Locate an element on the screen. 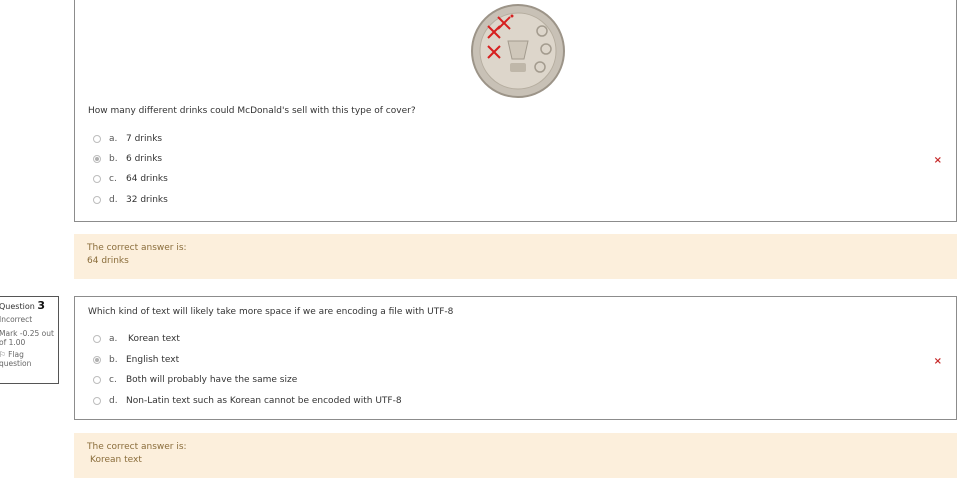  question-2-option-d: d. 32 drinks is located at coordinates (130, 200).